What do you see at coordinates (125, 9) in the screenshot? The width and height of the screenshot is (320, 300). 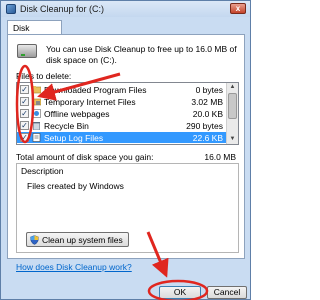 I see `title-bar: Disk Cleanup for (C:) x` at bounding box center [125, 9].